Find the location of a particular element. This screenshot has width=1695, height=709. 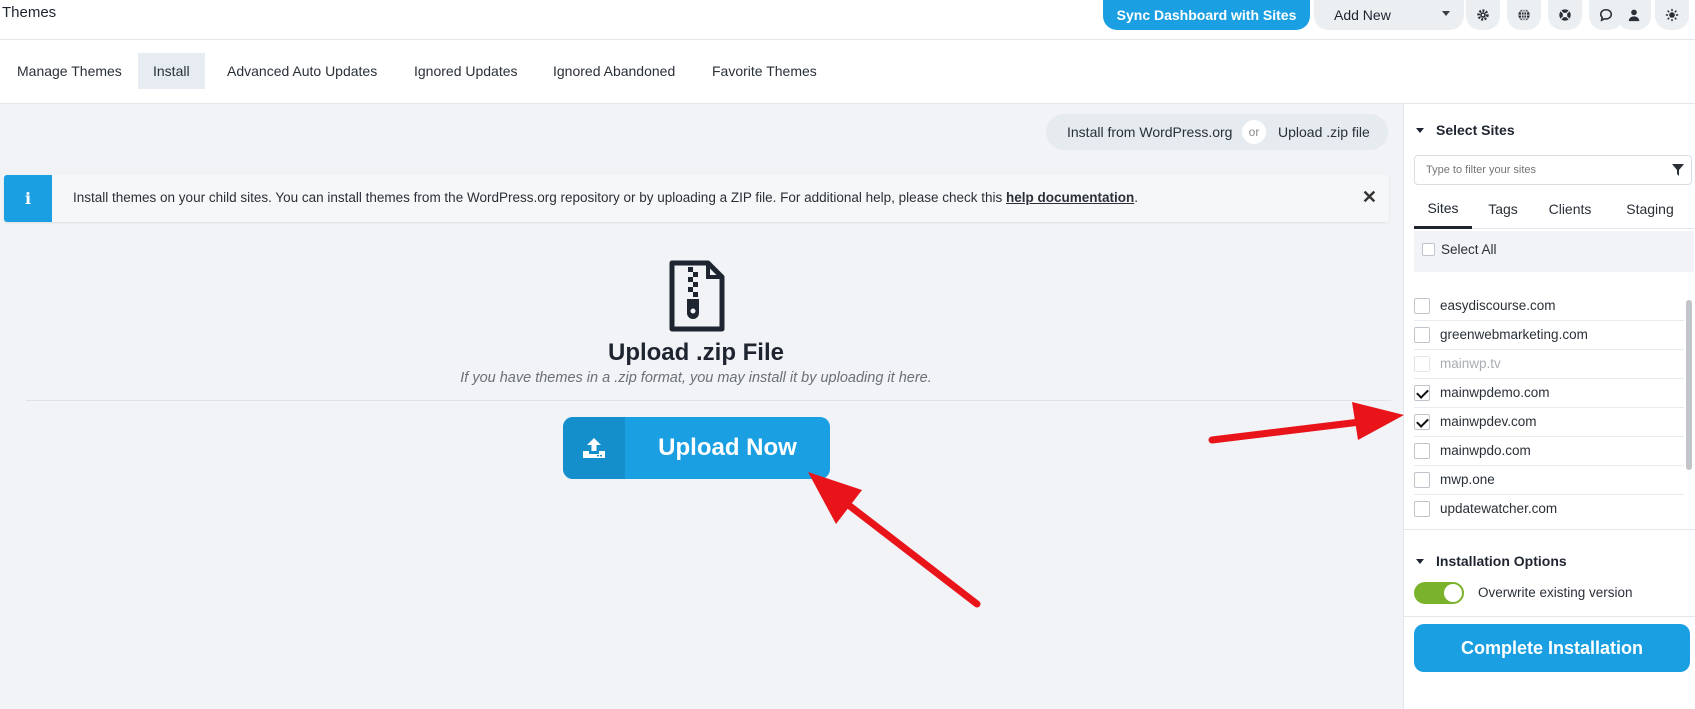

notice-suffix: . is located at coordinates (1136, 197).